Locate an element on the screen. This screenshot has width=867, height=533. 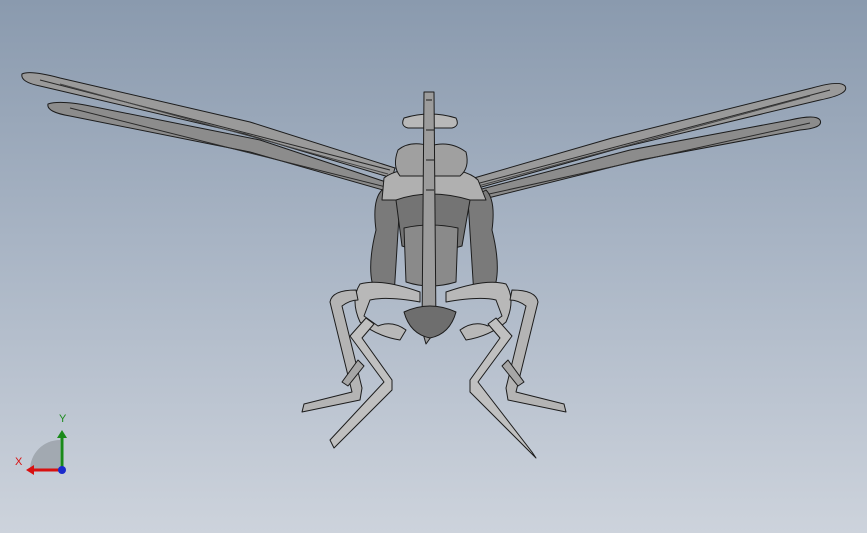
x-axis-arrowhead is located at coordinates (30, 470).